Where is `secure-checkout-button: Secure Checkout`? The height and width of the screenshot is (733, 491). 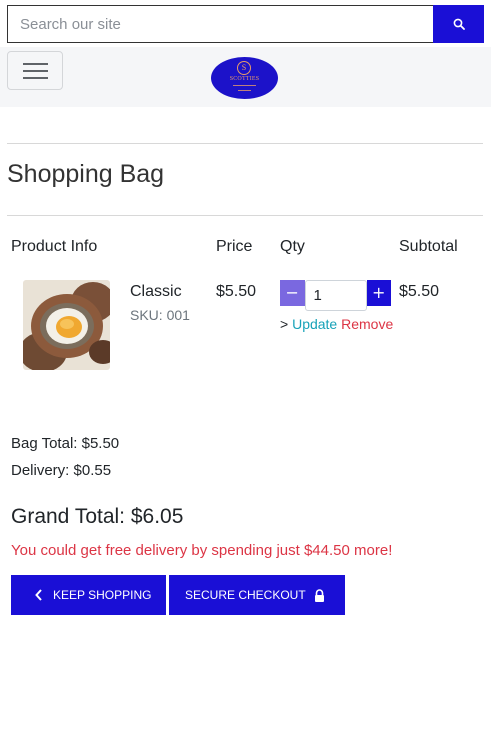 secure-checkout-button: Secure Checkout is located at coordinates (257, 595).